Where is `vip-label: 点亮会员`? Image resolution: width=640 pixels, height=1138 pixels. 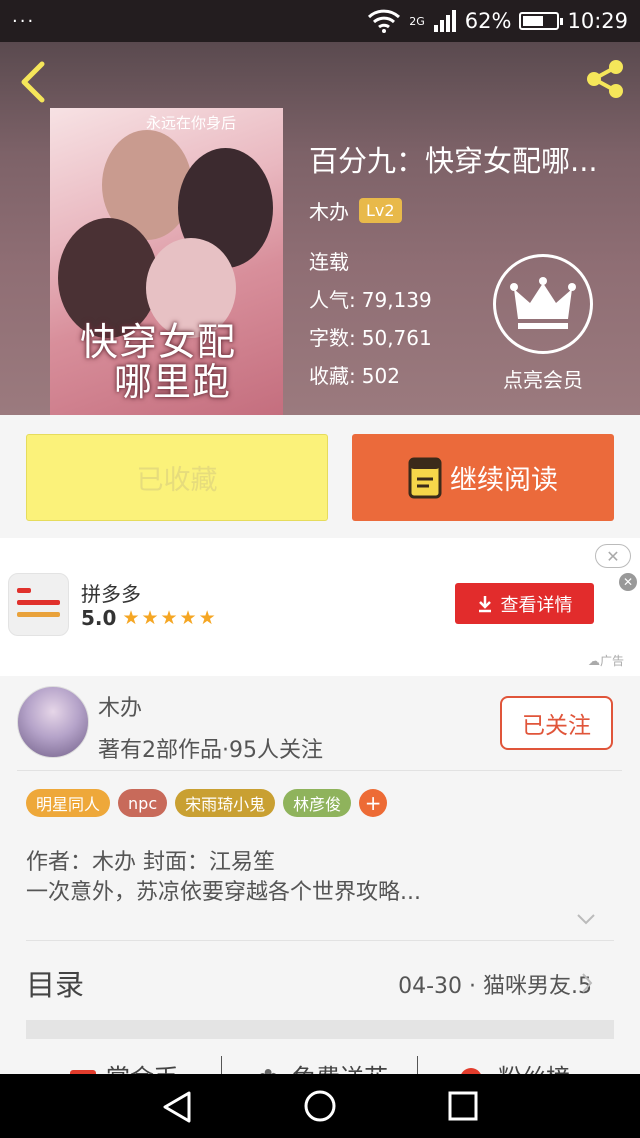
vip-label: 点亮会员 is located at coordinates (543, 378).